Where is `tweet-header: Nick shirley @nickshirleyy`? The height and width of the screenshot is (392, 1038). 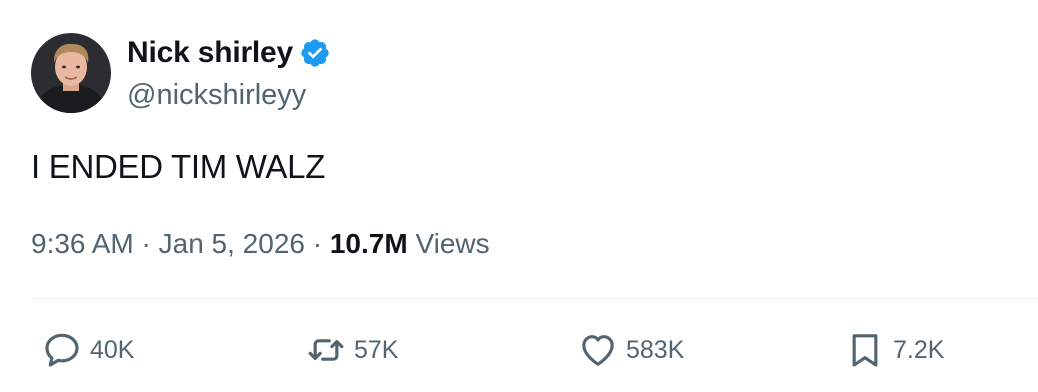 tweet-header: Nick shirley @nickshirleyy is located at coordinates (181, 73).